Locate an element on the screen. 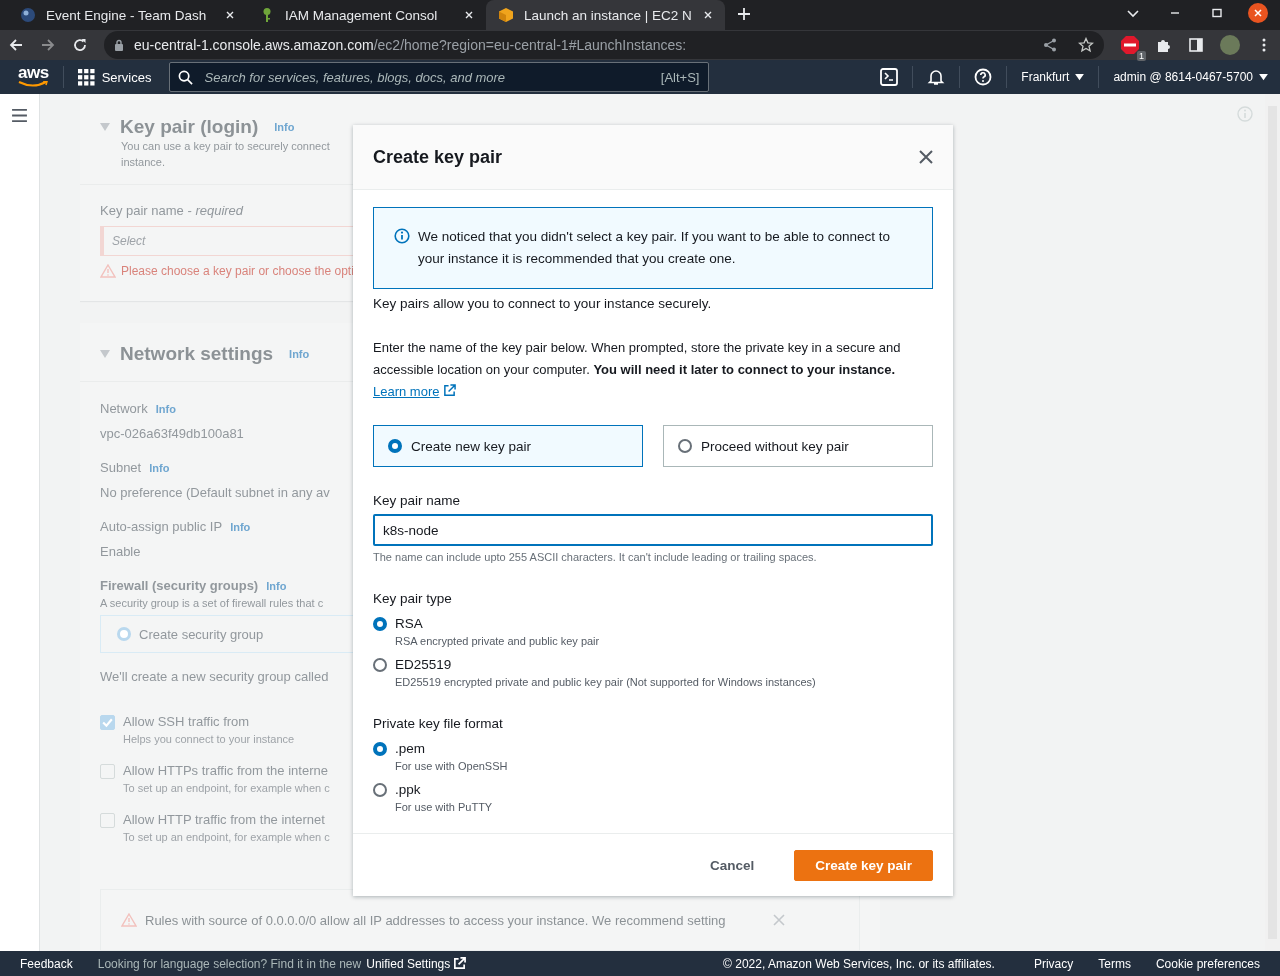  info-icon is located at coordinates (402, 236).